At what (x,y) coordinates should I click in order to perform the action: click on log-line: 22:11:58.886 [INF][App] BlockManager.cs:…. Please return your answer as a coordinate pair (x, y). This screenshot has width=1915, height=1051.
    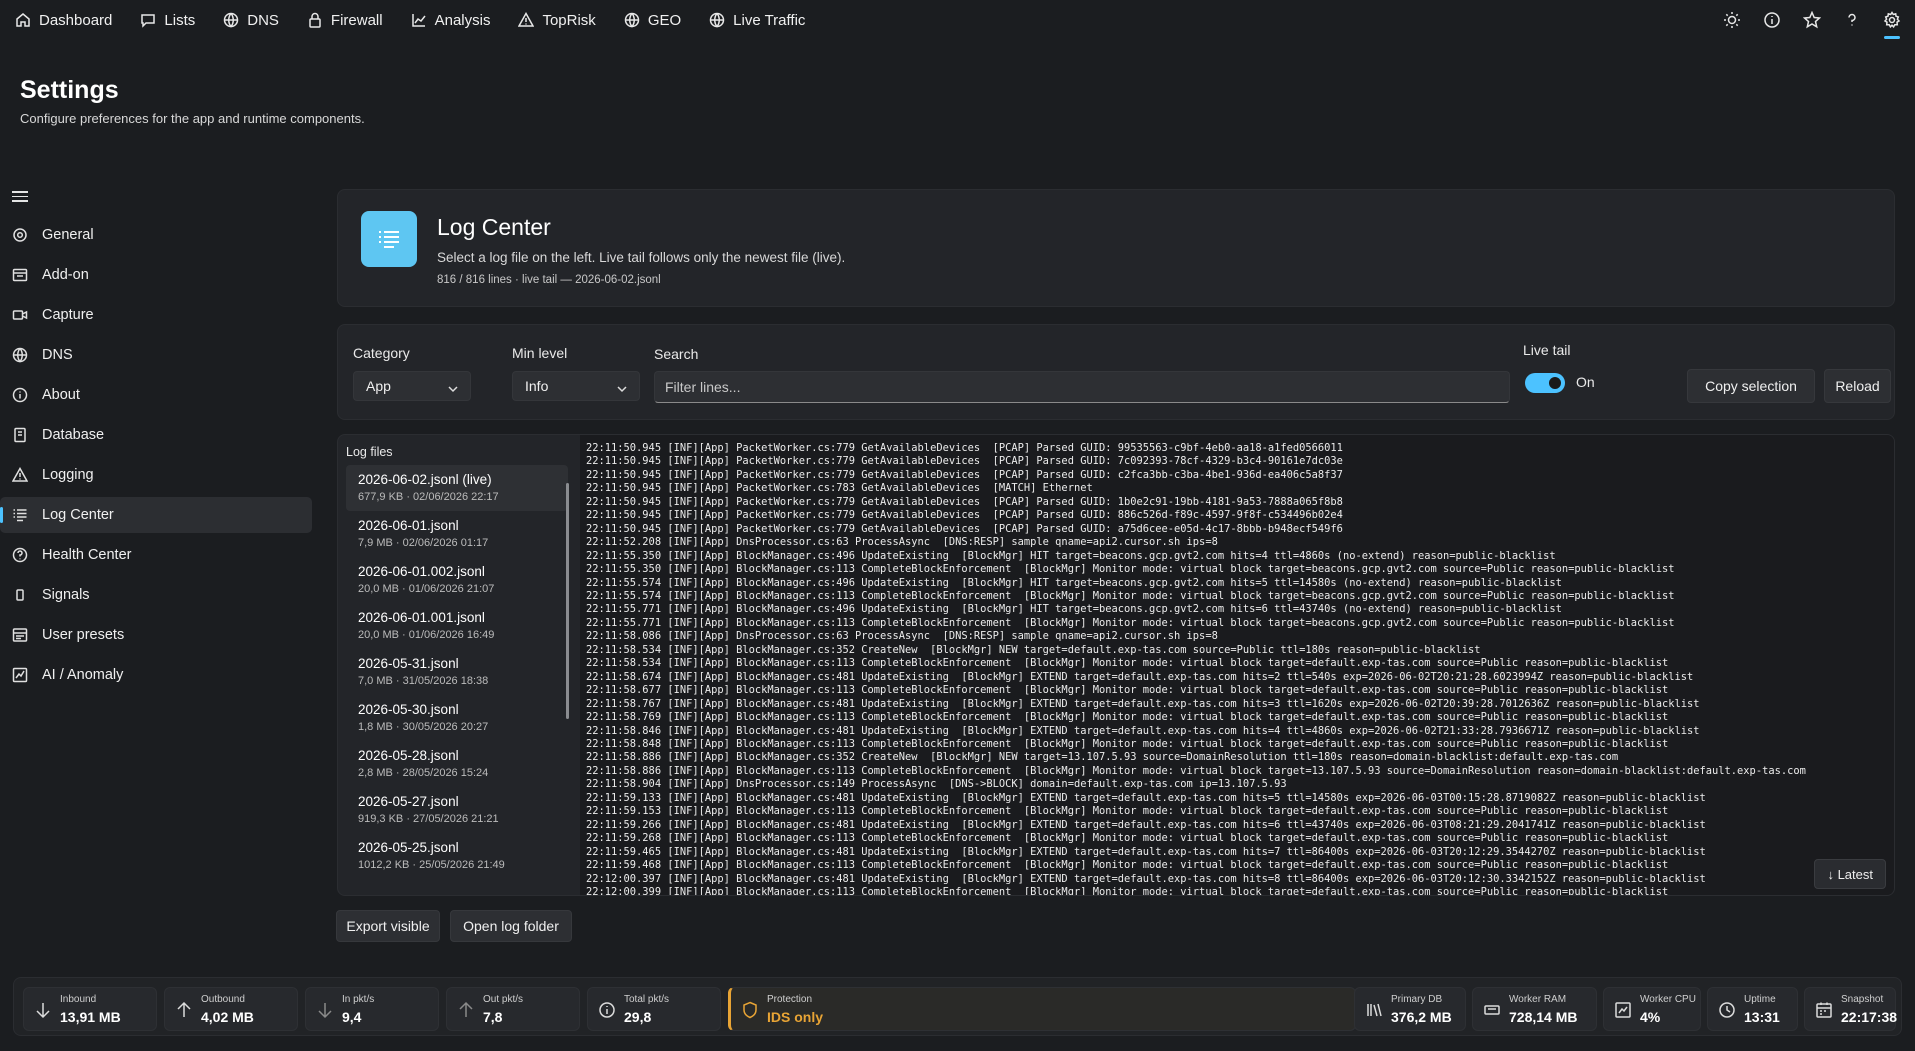
    Looking at the image, I should click on (1102, 757).